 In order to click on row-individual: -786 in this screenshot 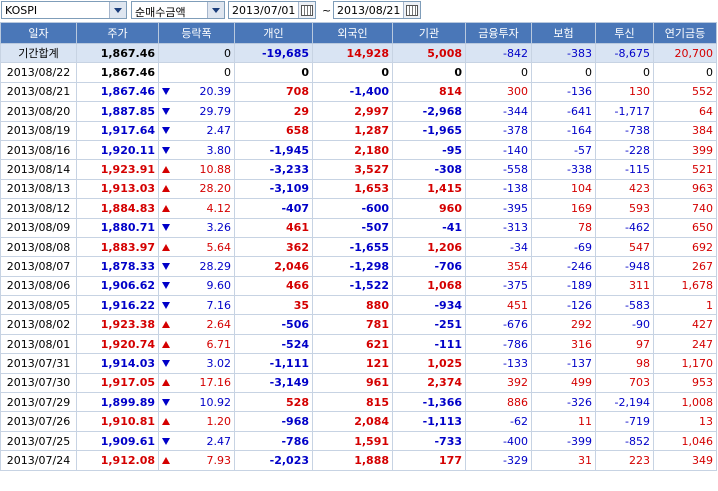, I will do `click(273, 441)`.